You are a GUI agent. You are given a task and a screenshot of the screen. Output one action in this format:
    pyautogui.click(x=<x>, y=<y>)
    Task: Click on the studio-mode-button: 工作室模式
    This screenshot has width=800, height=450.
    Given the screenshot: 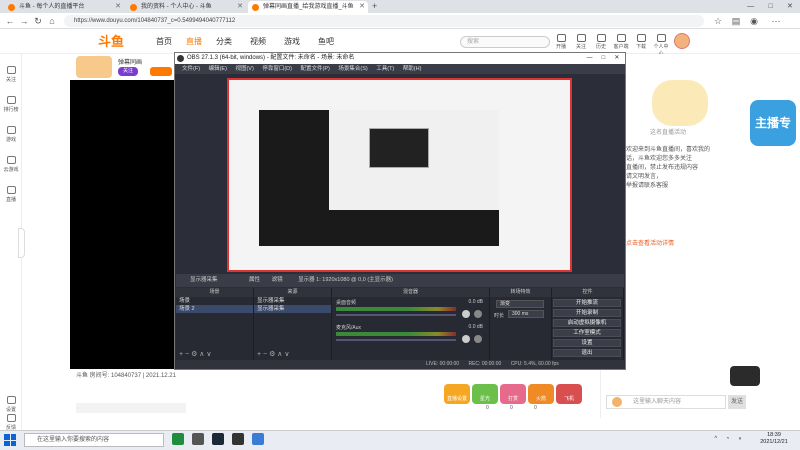 What is the action you would take?
    pyautogui.click(x=587, y=333)
    